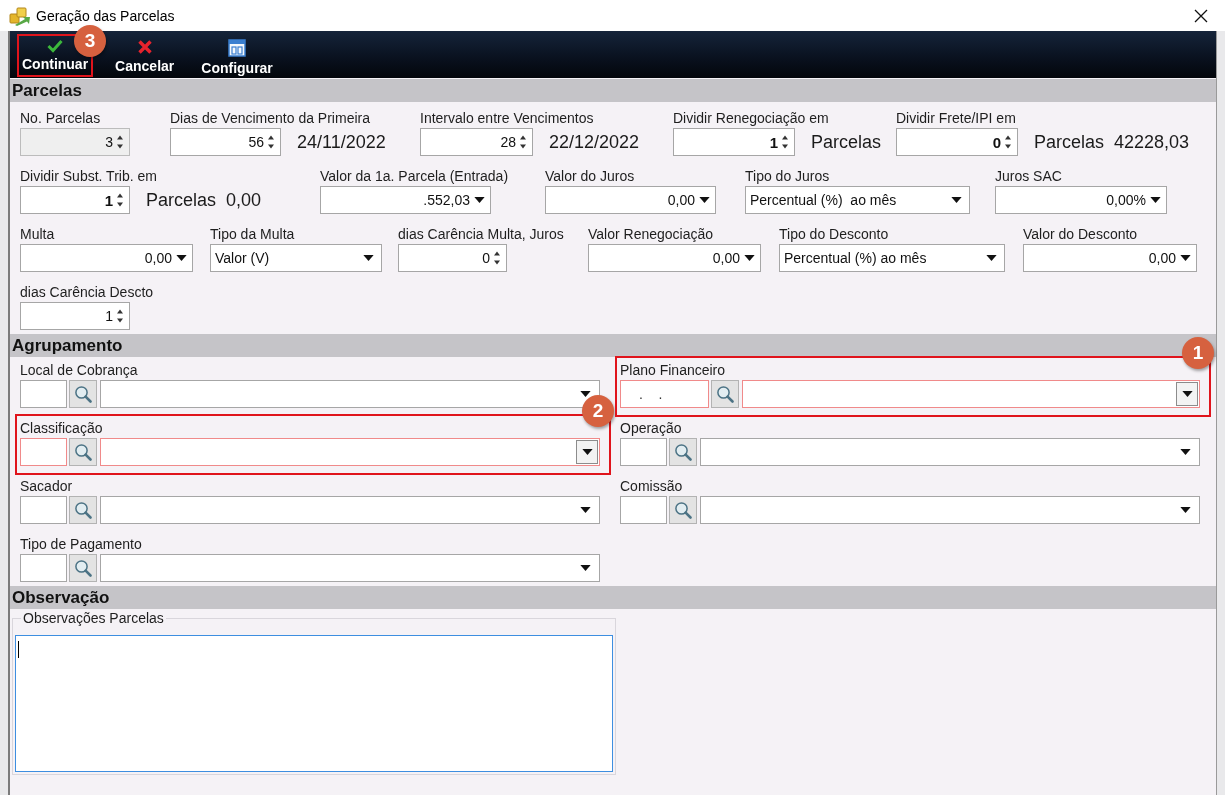  What do you see at coordinates (651, 428) in the screenshot?
I see `field-label: Operação` at bounding box center [651, 428].